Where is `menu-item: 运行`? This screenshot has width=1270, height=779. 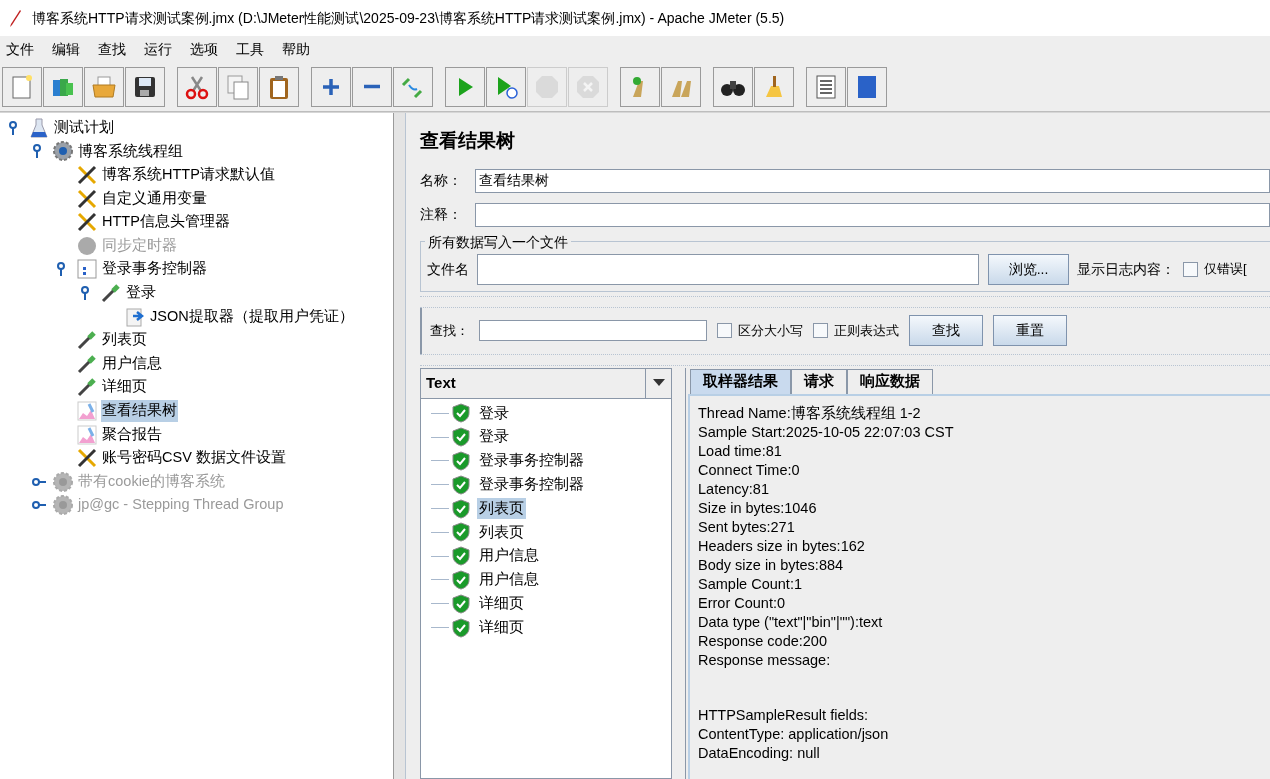
menu-item: 运行 is located at coordinates (158, 49).